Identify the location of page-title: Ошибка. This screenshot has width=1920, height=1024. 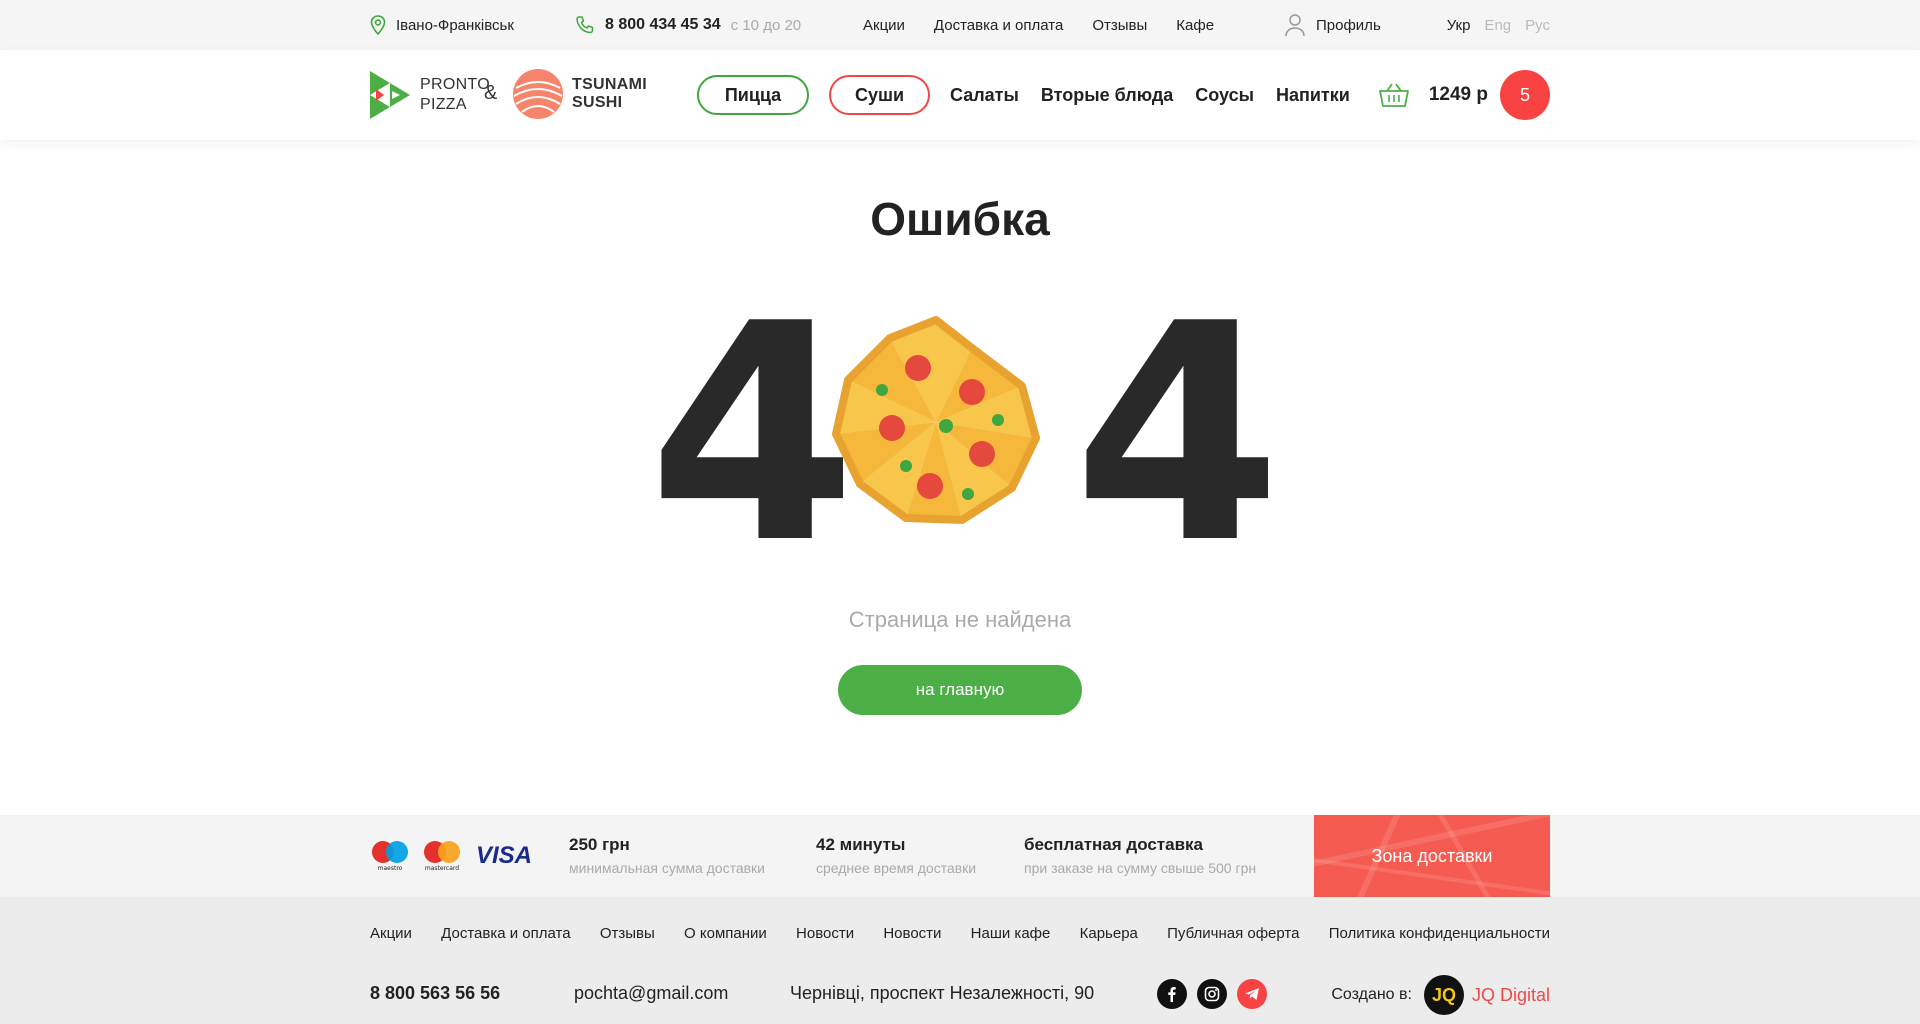
(960, 219).